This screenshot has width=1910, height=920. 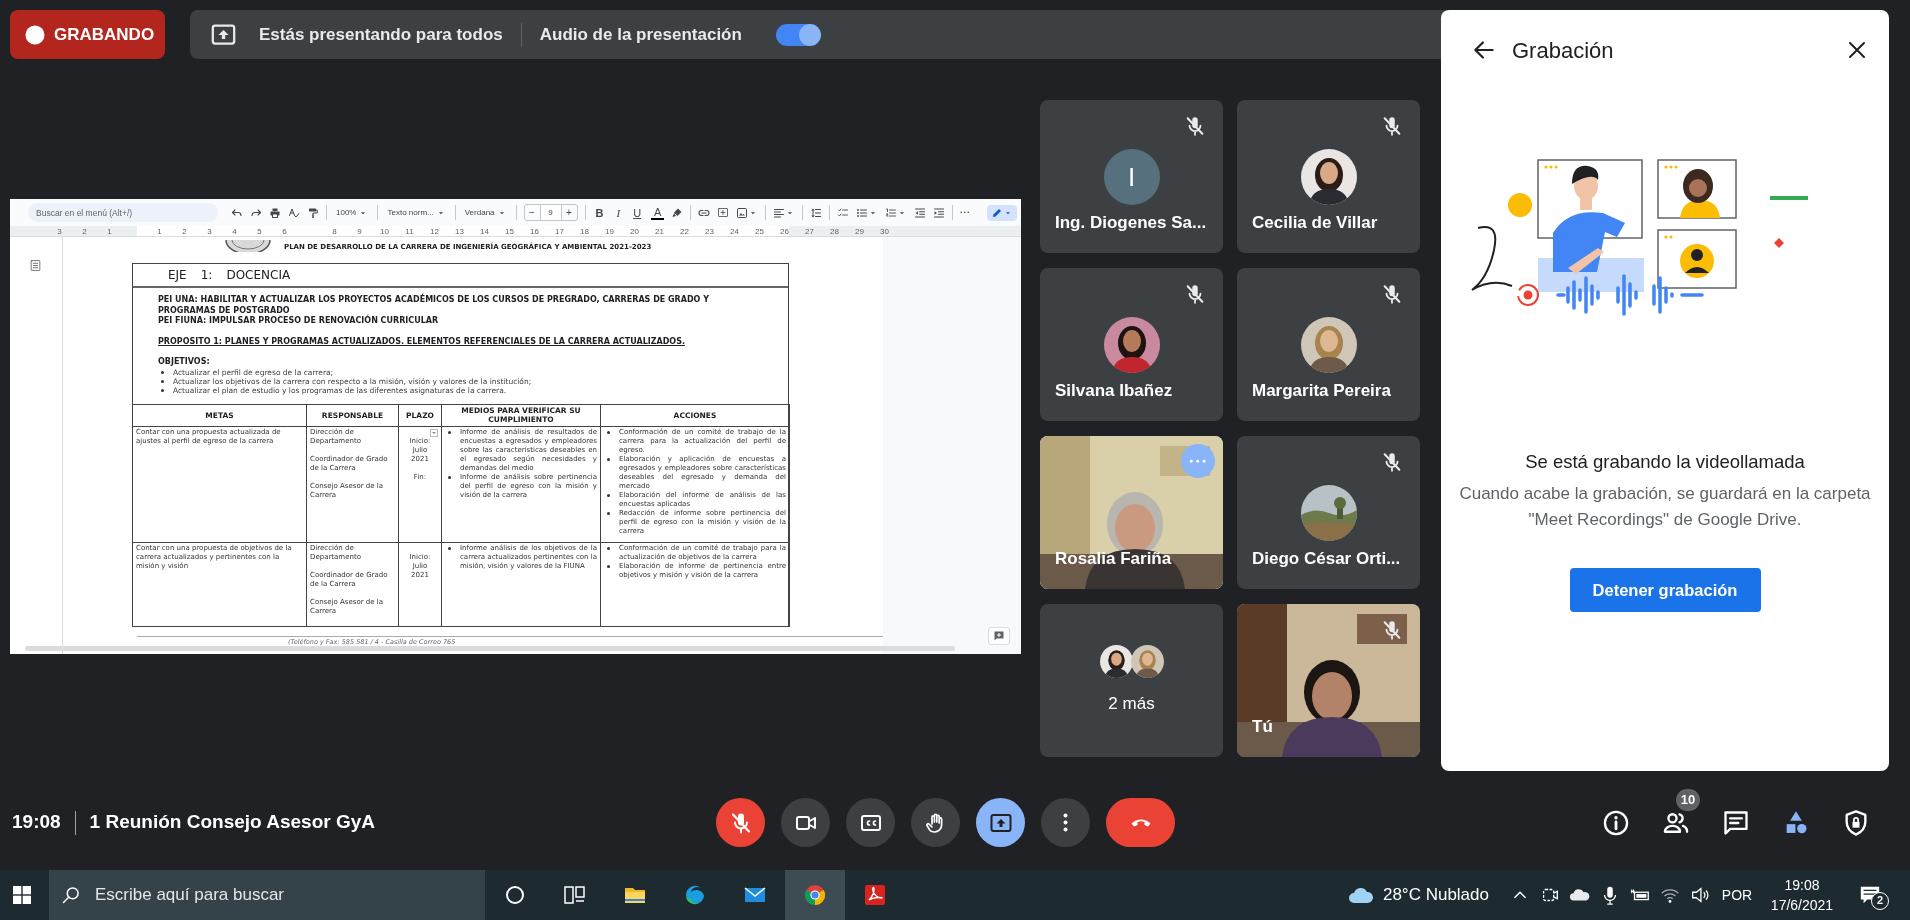 I want to click on increase-indent-icon, so click(x=939, y=212).